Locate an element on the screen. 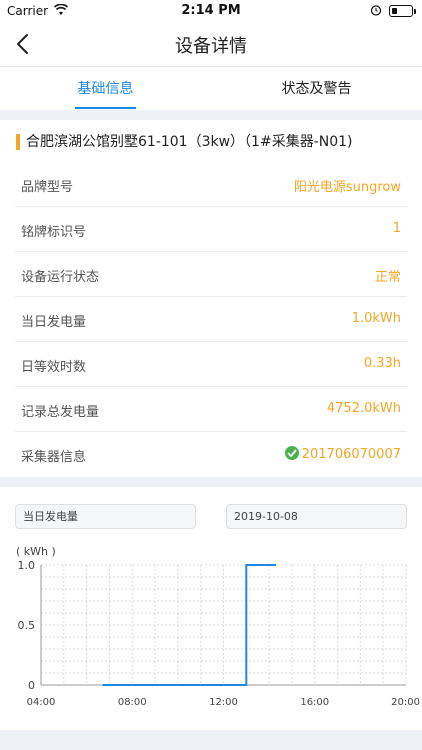 Image resolution: width=422 pixels, height=750 pixels. x-tick-label: 04:00 is located at coordinates (41, 702).